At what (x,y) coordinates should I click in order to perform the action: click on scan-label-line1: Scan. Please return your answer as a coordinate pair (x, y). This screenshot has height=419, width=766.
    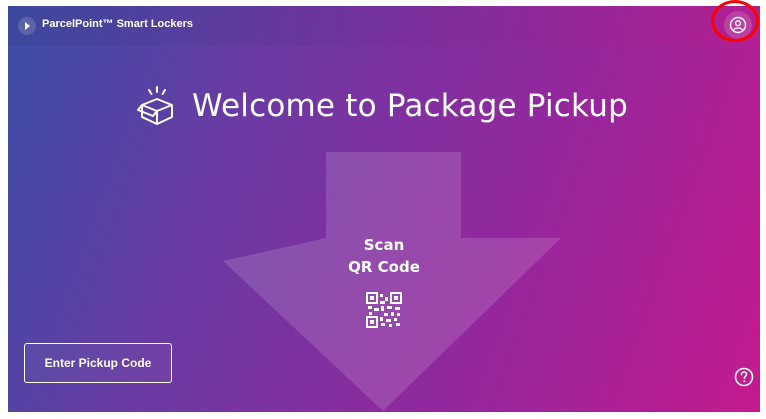
    Looking at the image, I should click on (384, 245).